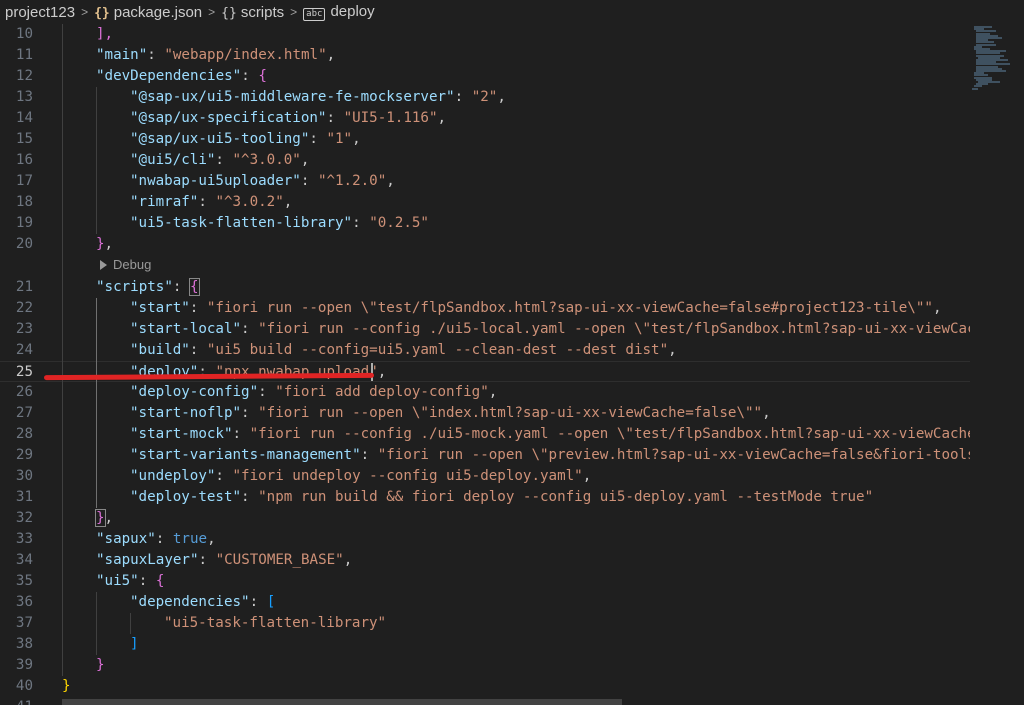 This screenshot has width=1024, height=705. Describe the element at coordinates (24, 244) in the screenshot. I see `line-number: 20` at that location.